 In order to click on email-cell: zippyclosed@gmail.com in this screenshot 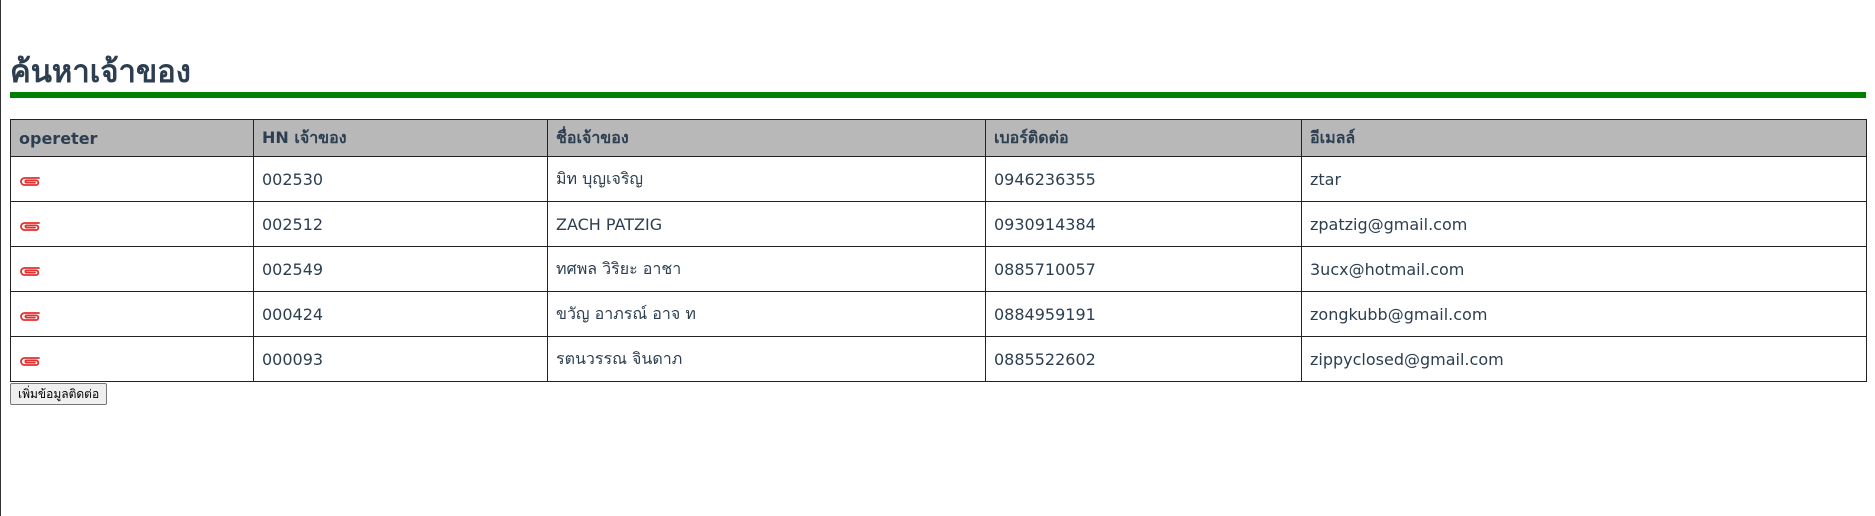, I will do `click(1584, 359)`.